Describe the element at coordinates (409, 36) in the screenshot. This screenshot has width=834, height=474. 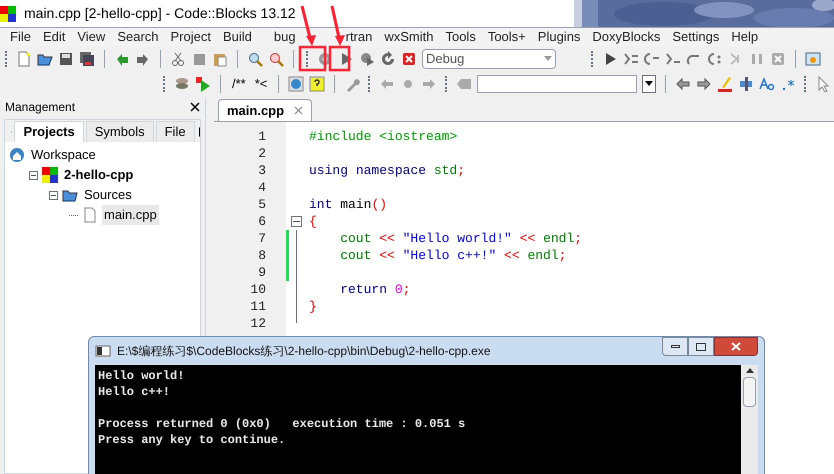
I see `menu-item: wxSmith` at that location.